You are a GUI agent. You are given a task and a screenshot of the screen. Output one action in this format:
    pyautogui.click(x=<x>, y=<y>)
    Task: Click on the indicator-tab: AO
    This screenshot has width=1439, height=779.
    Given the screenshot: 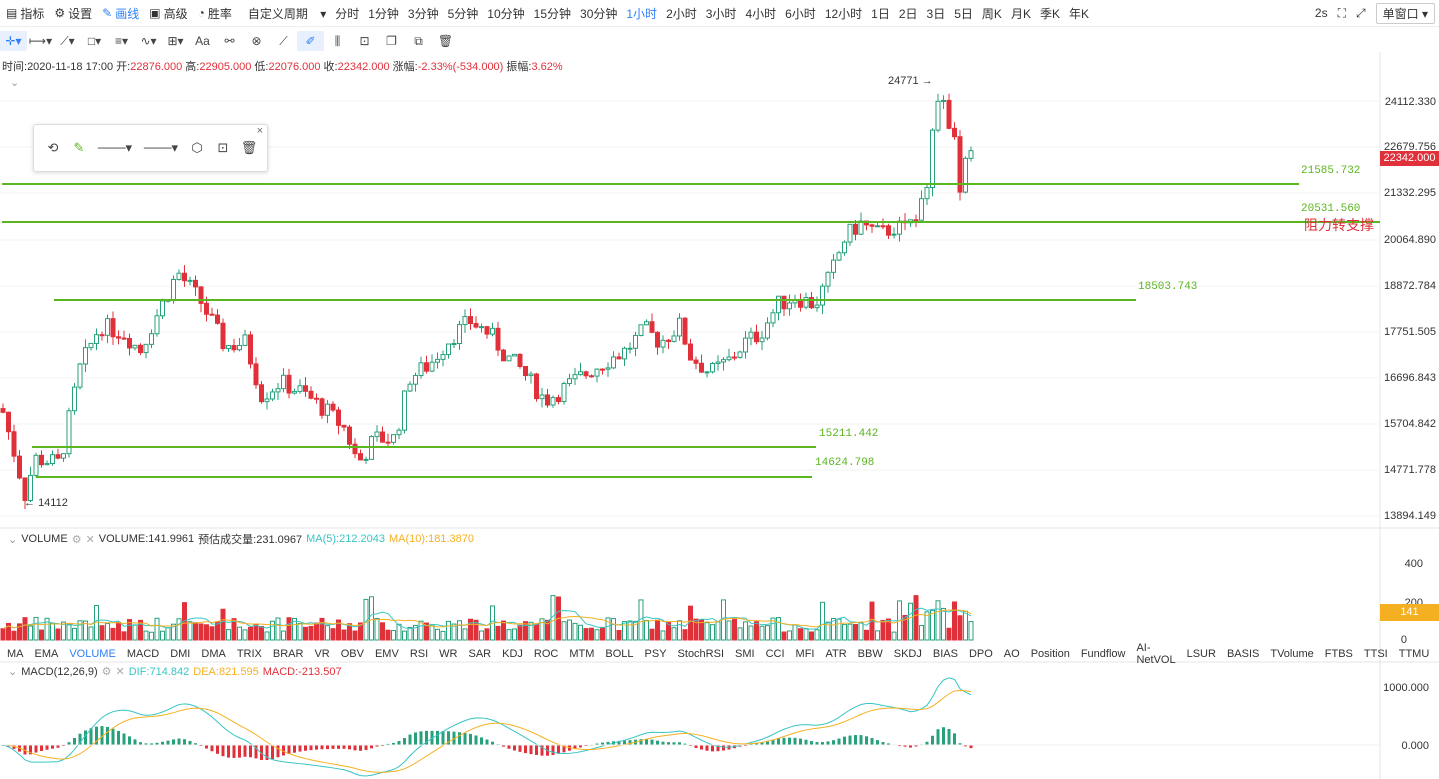 What is the action you would take?
    pyautogui.click(x=1012, y=654)
    